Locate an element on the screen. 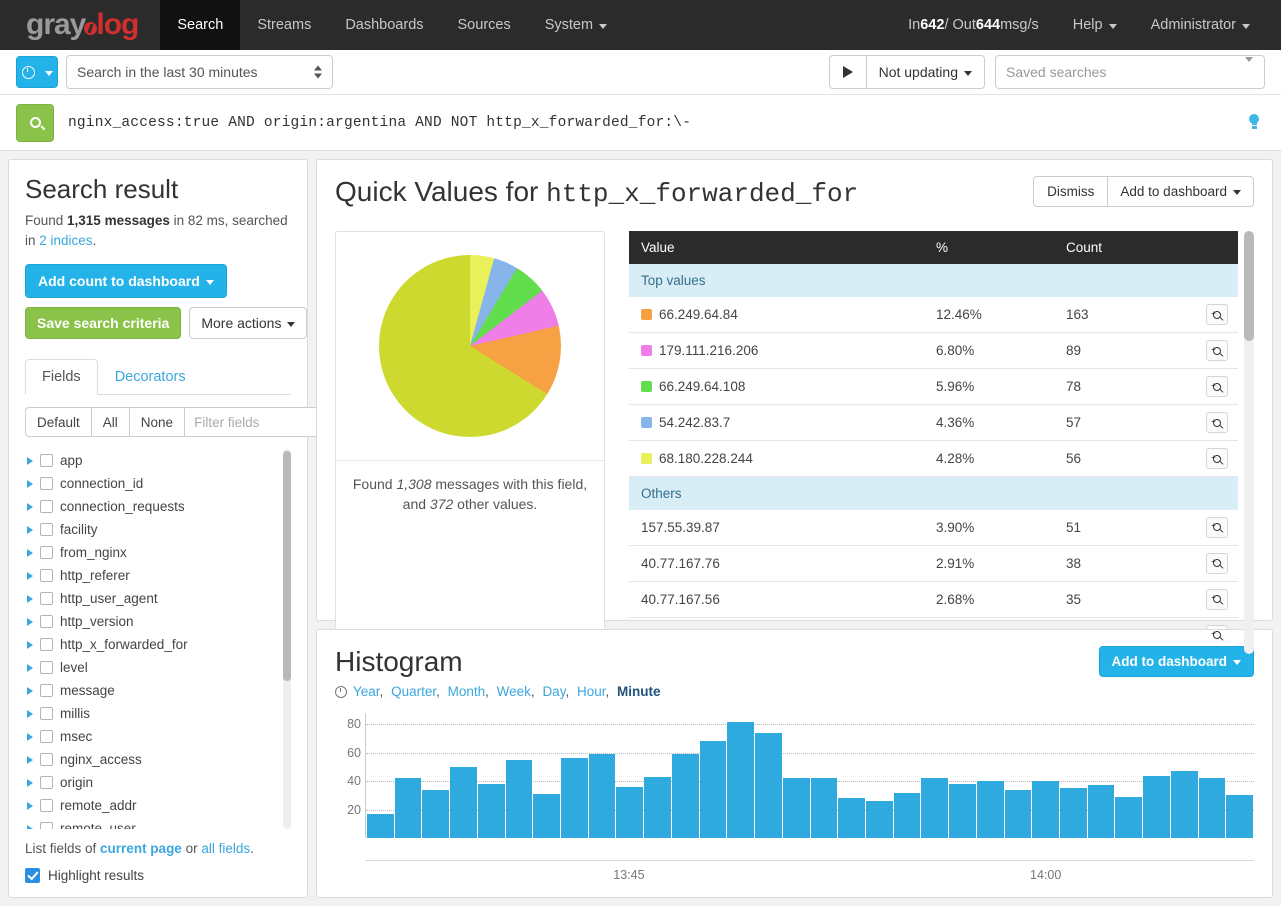 The height and width of the screenshot is (919, 1281). add-count-to-dashboard-button: Add count to dashboard is located at coordinates (126, 281).